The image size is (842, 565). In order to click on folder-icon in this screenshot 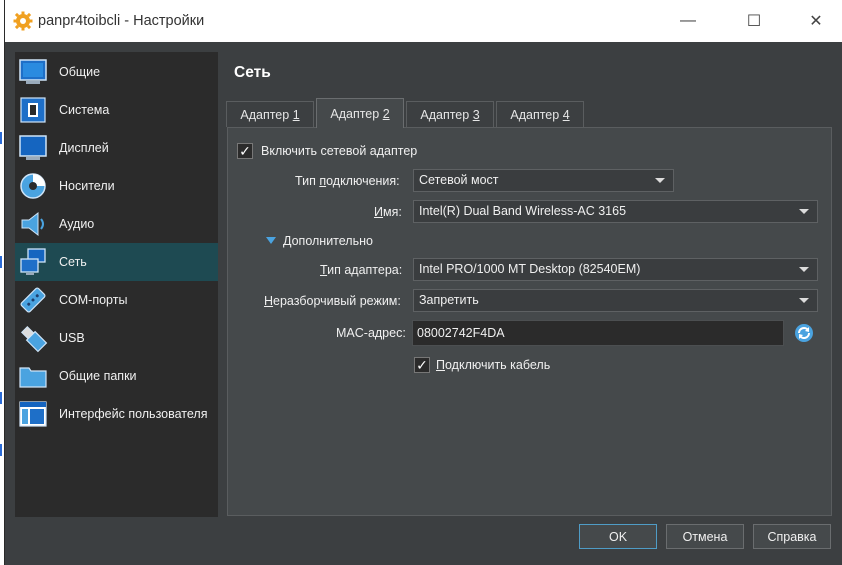, I will do `click(33, 377)`.